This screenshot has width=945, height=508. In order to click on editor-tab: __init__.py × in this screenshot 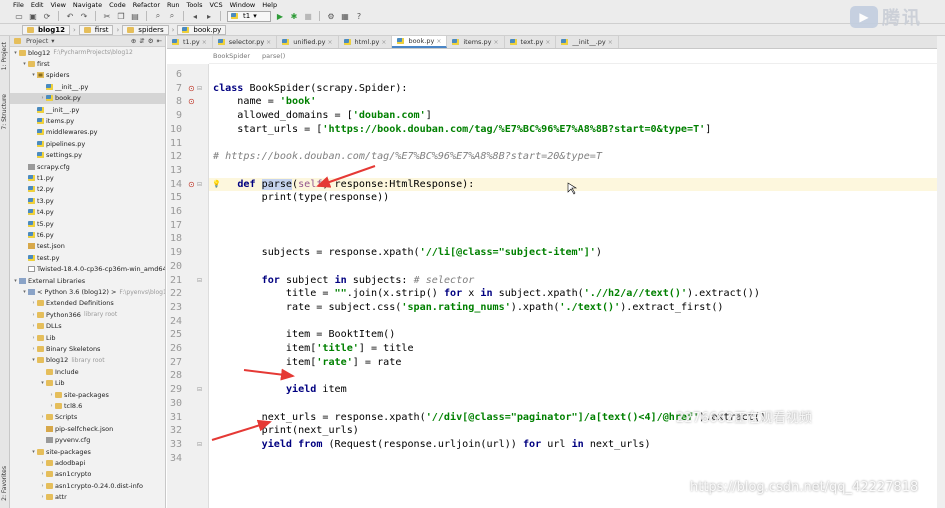, I will do `click(587, 42)`.